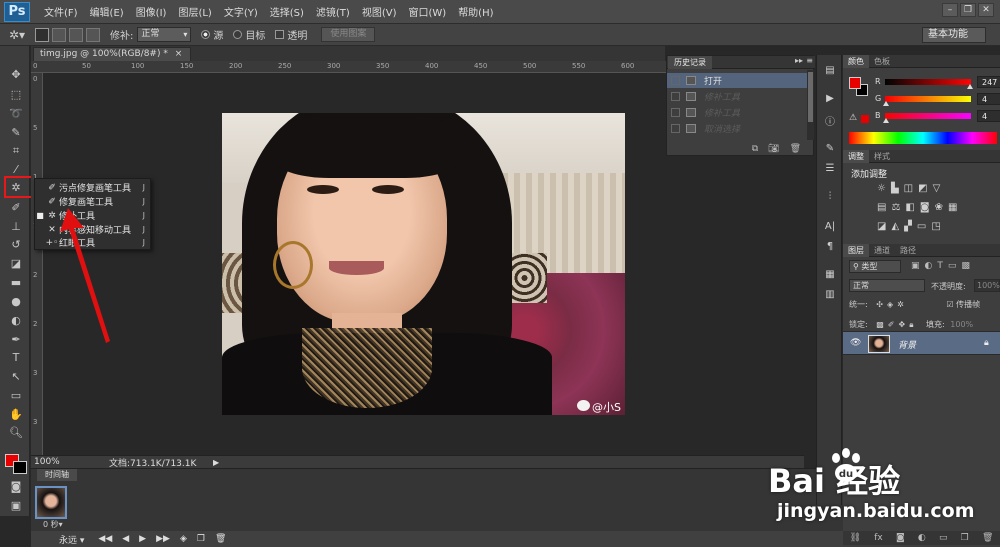  I want to click on timeline-tab: 时间轴, so click(57, 475).